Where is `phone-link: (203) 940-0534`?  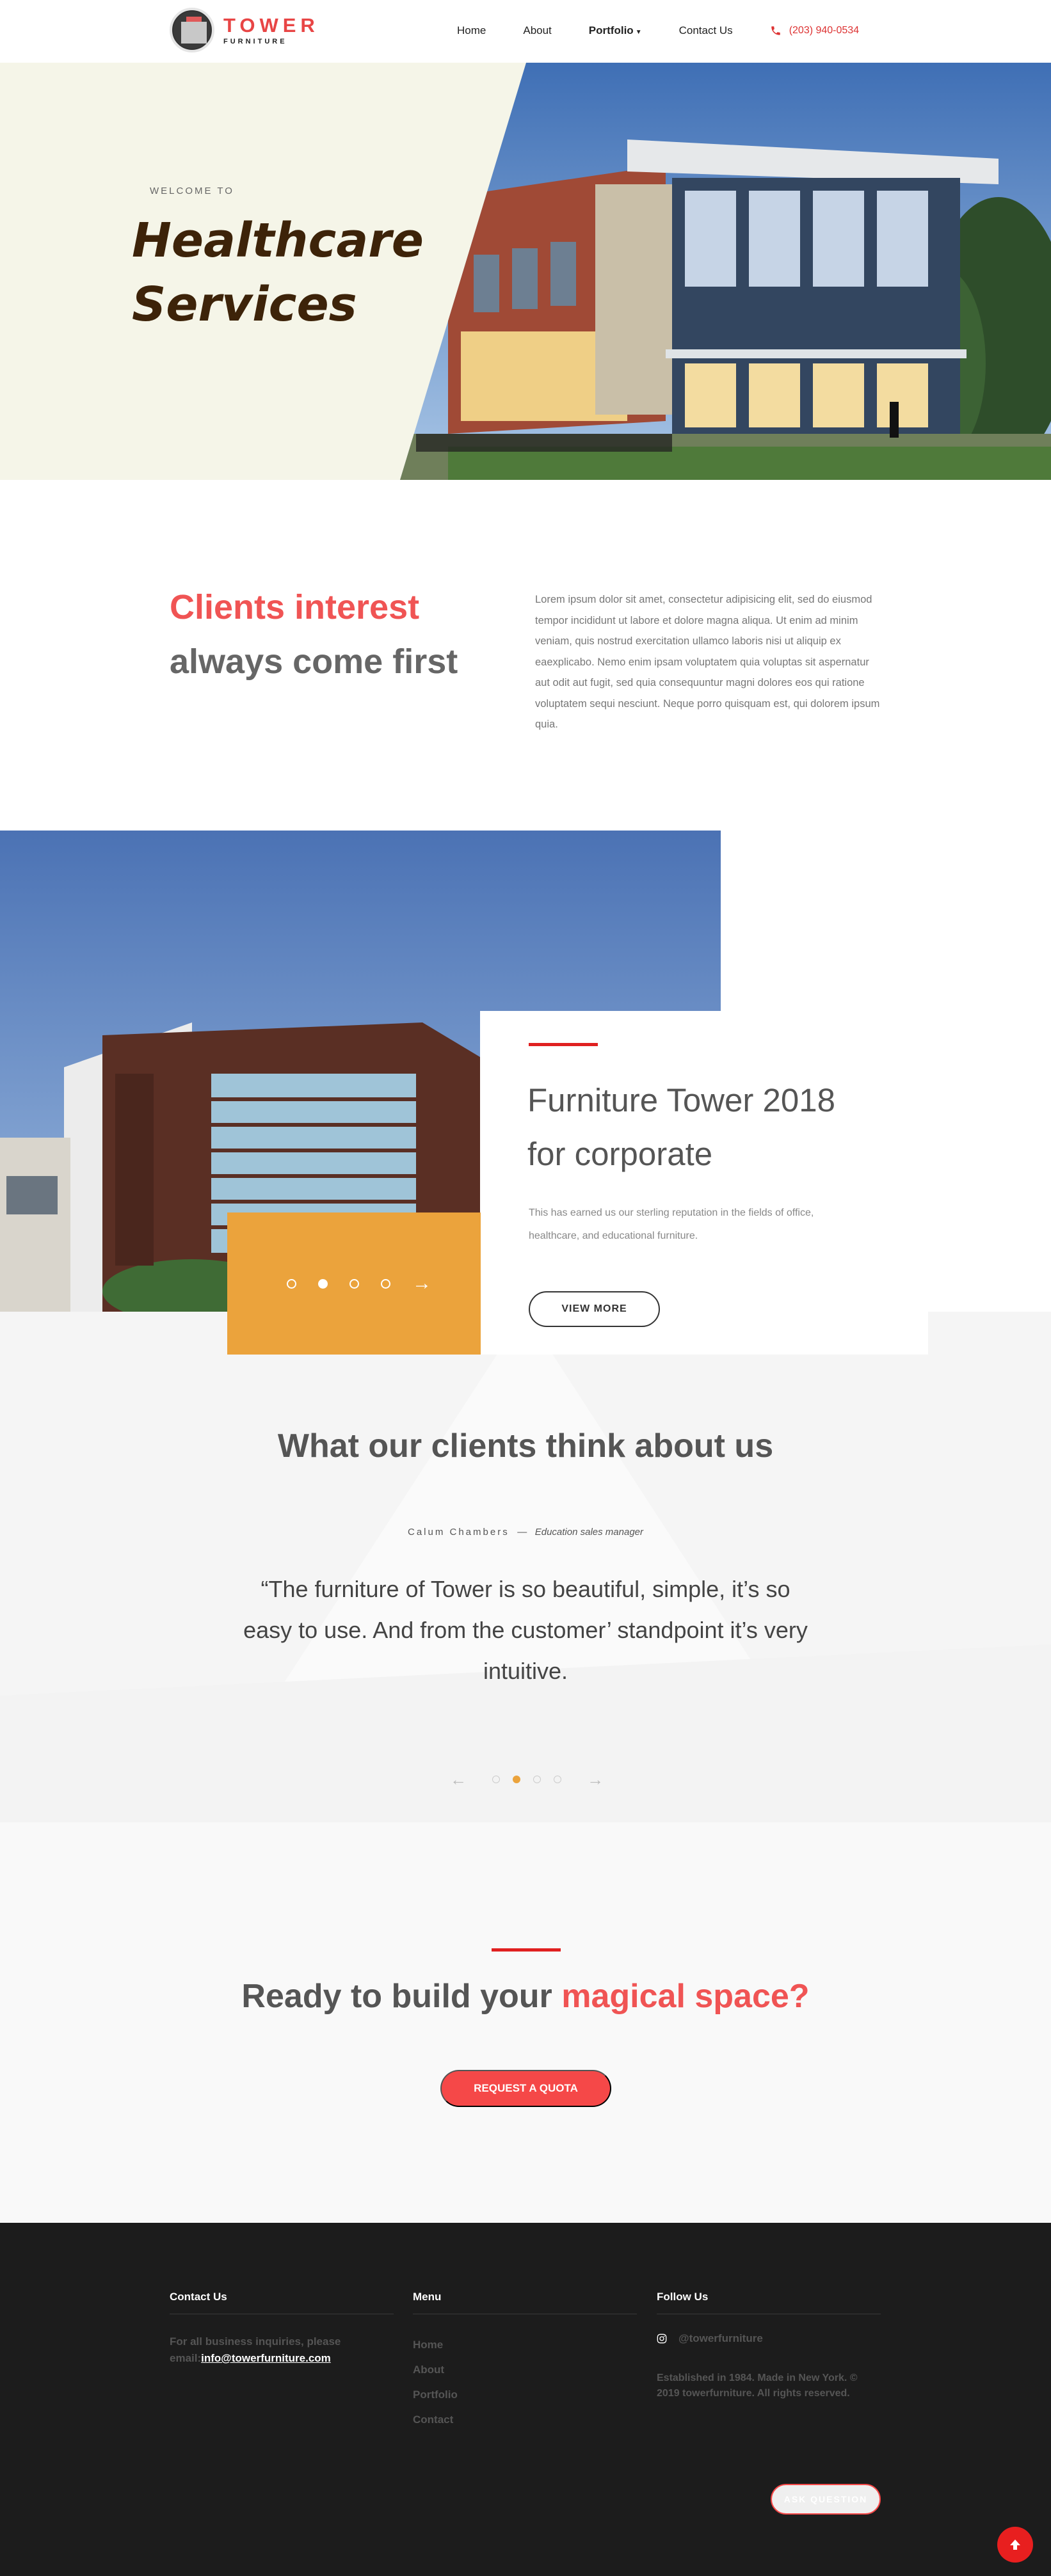 phone-link: (203) 940-0534 is located at coordinates (814, 30).